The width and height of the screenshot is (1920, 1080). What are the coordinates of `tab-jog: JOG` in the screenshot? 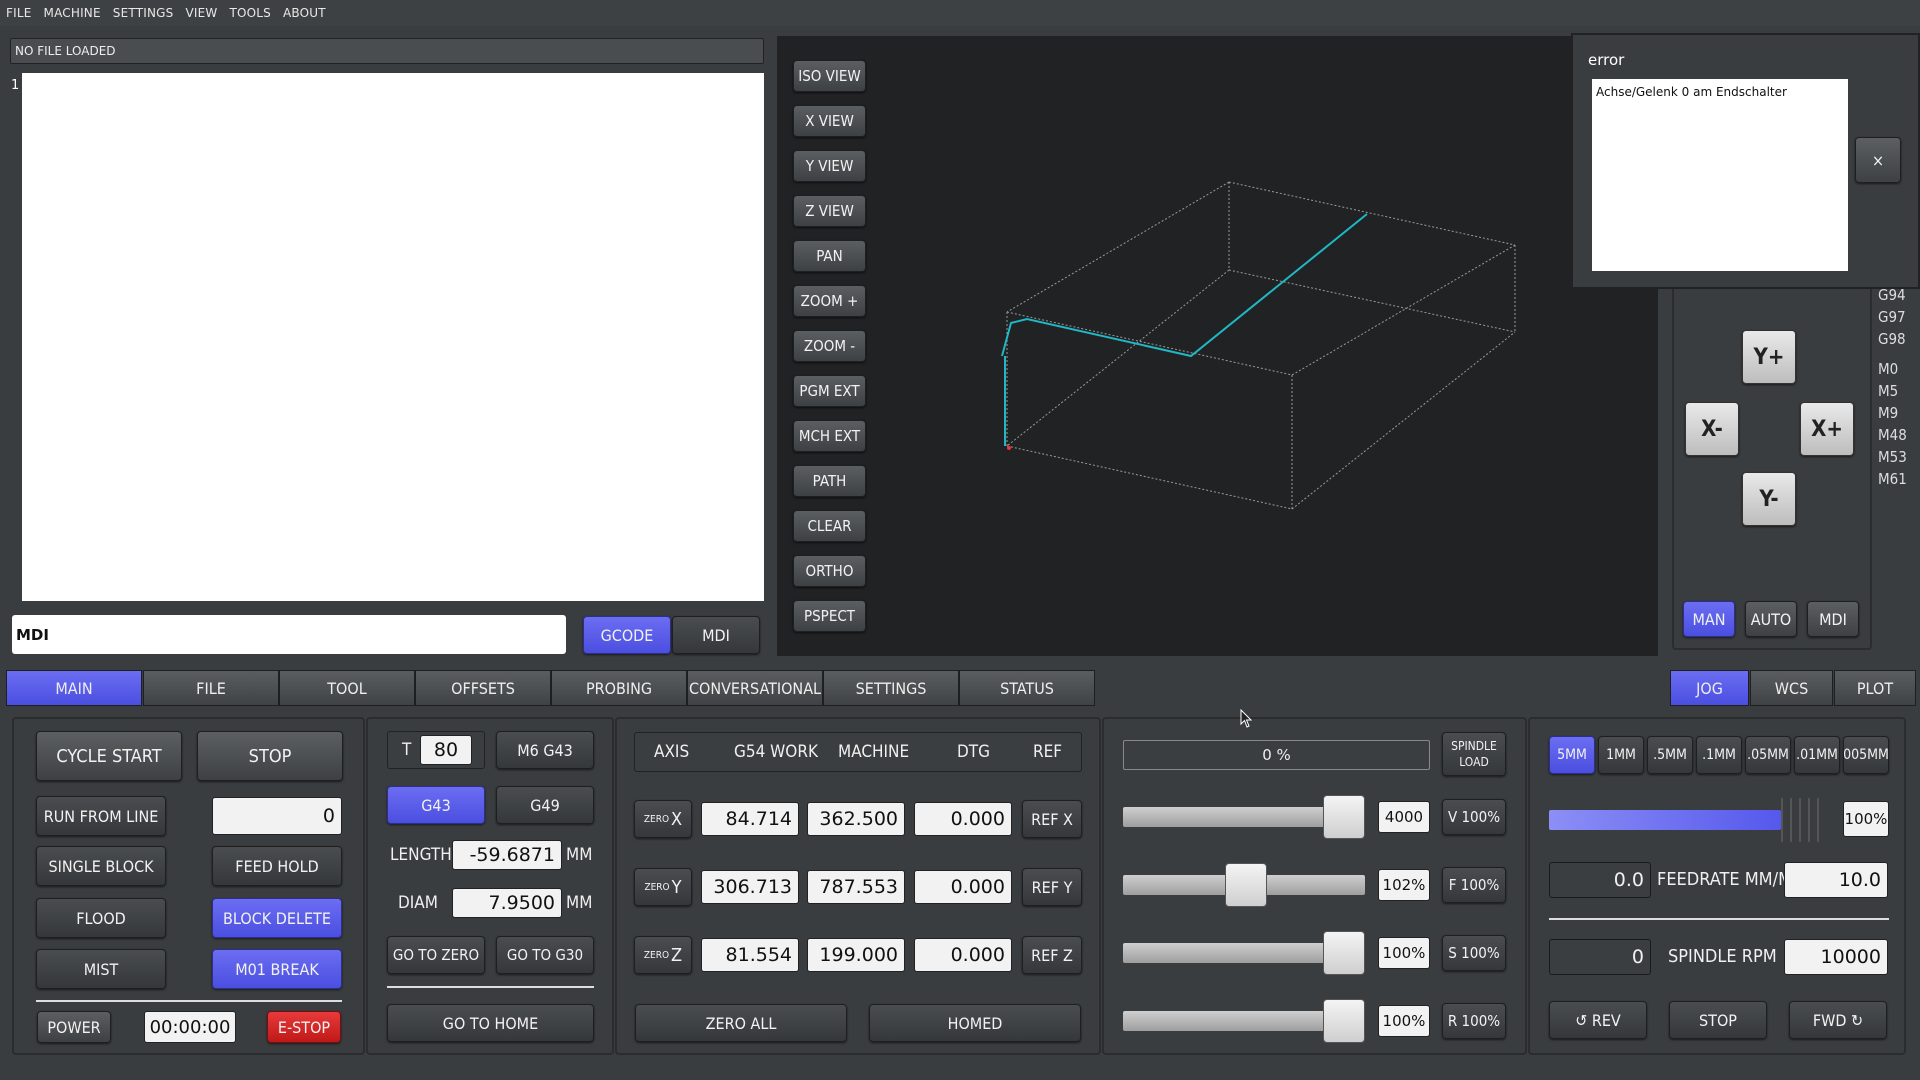 It's located at (1709, 688).